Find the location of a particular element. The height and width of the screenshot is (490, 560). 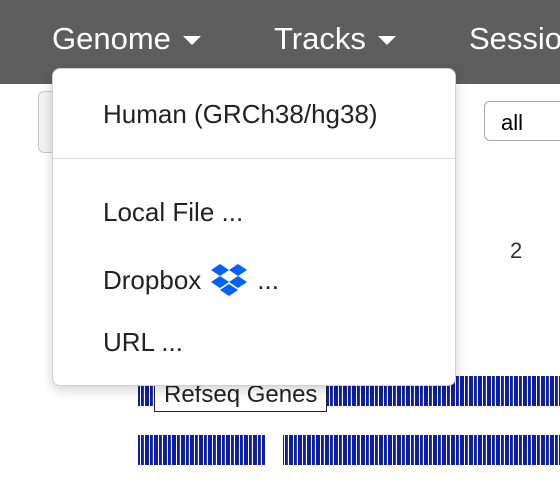

nav-session-label: Sessio is located at coordinates (514, 38).